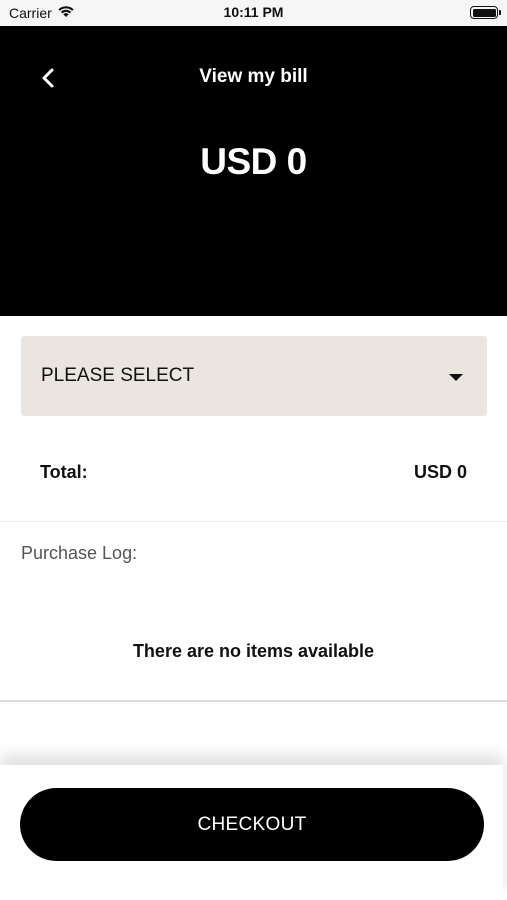  What do you see at coordinates (79, 553) in the screenshot?
I see `purchase-log-label: Purchase Log:` at bounding box center [79, 553].